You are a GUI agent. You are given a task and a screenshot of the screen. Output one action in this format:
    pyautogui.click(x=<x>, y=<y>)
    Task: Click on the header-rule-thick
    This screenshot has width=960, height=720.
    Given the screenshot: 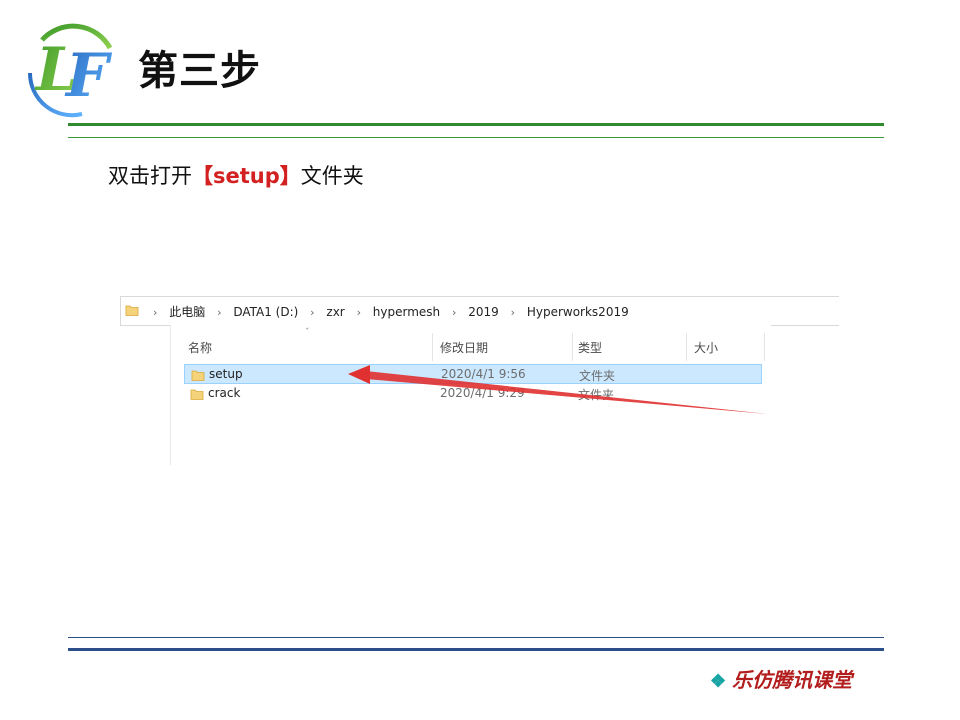 What is the action you would take?
    pyautogui.click(x=476, y=124)
    